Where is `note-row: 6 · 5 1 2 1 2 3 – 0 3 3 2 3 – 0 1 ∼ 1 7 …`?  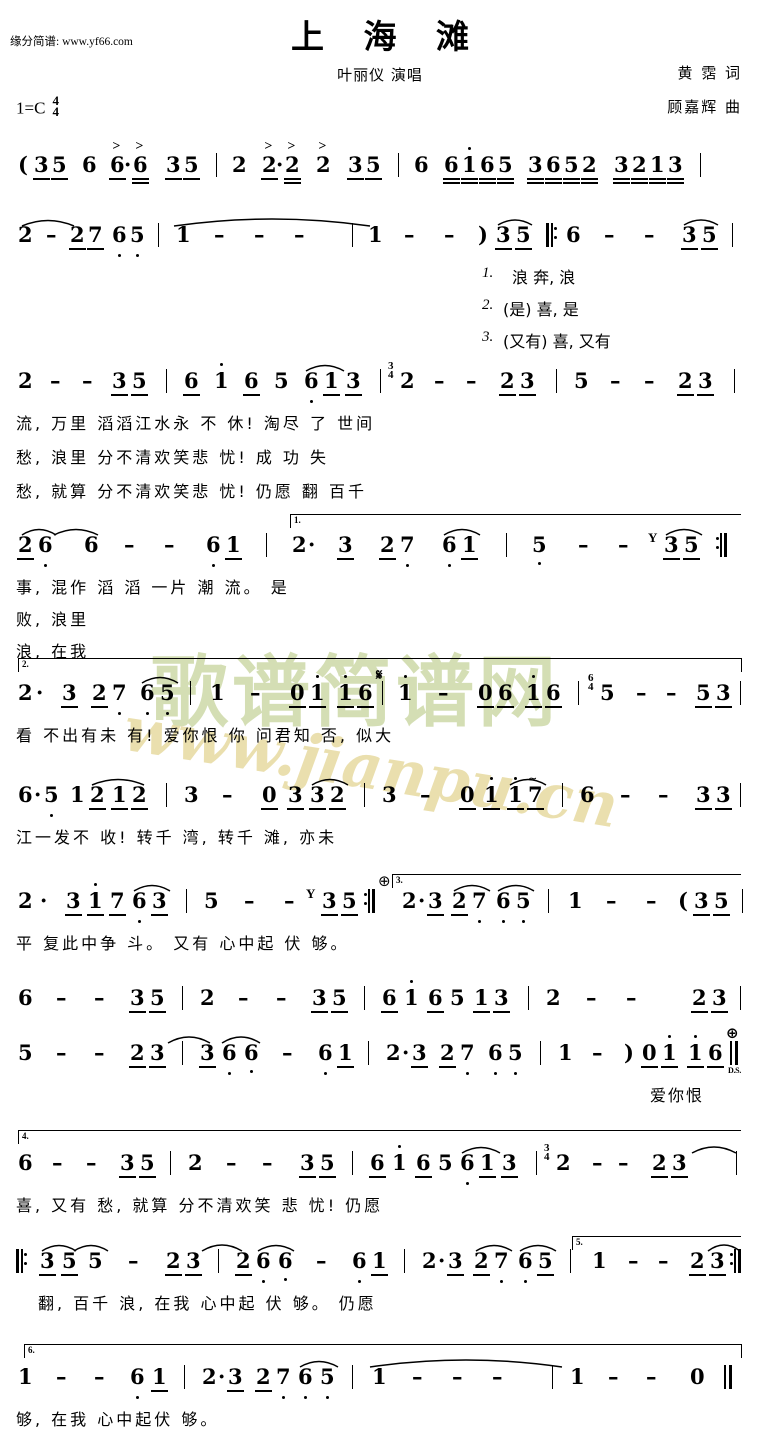 note-row: 6 · 5 1 2 1 2 3 – 0 3 3 2 3 – 0 1 ∼ 1 7 … is located at coordinates (380, 798).